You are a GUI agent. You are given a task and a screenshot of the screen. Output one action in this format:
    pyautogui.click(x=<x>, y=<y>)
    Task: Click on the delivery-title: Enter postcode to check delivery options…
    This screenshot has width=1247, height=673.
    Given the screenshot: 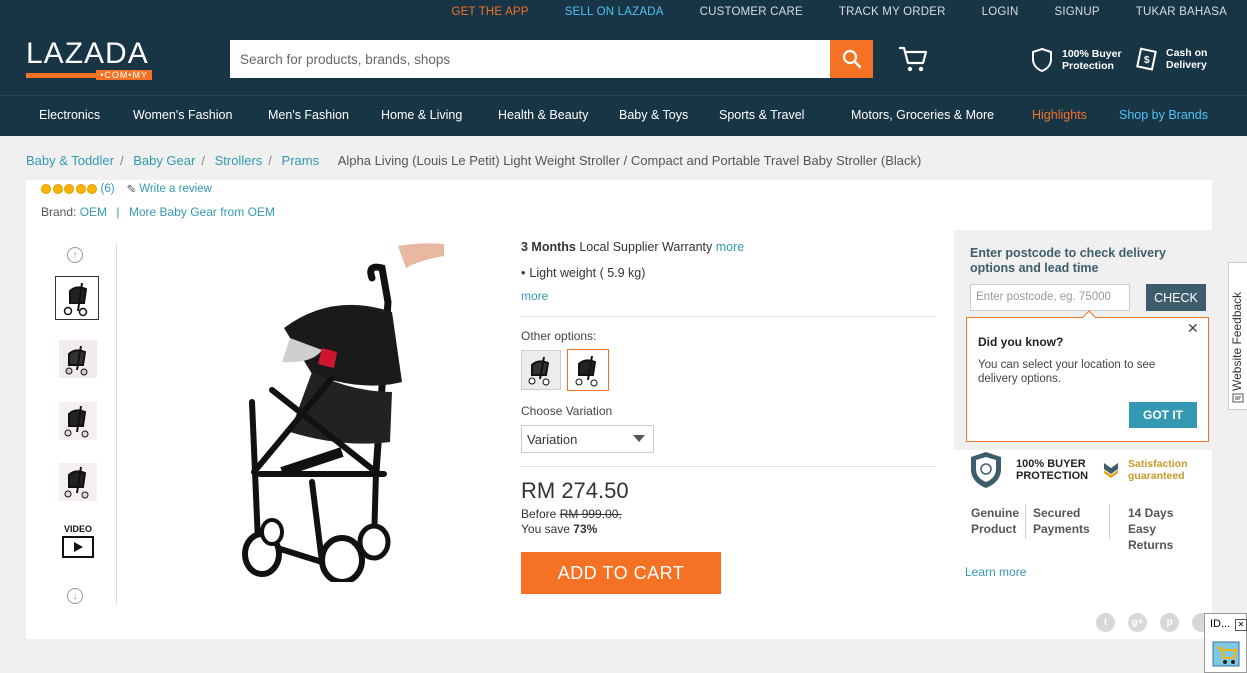 What is the action you would take?
    pyautogui.click(x=1068, y=260)
    